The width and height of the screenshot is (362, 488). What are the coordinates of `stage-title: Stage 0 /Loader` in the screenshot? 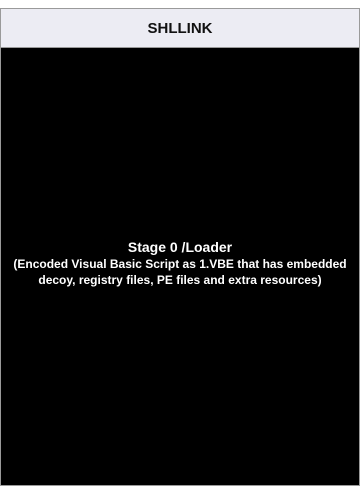 It's located at (180, 247).